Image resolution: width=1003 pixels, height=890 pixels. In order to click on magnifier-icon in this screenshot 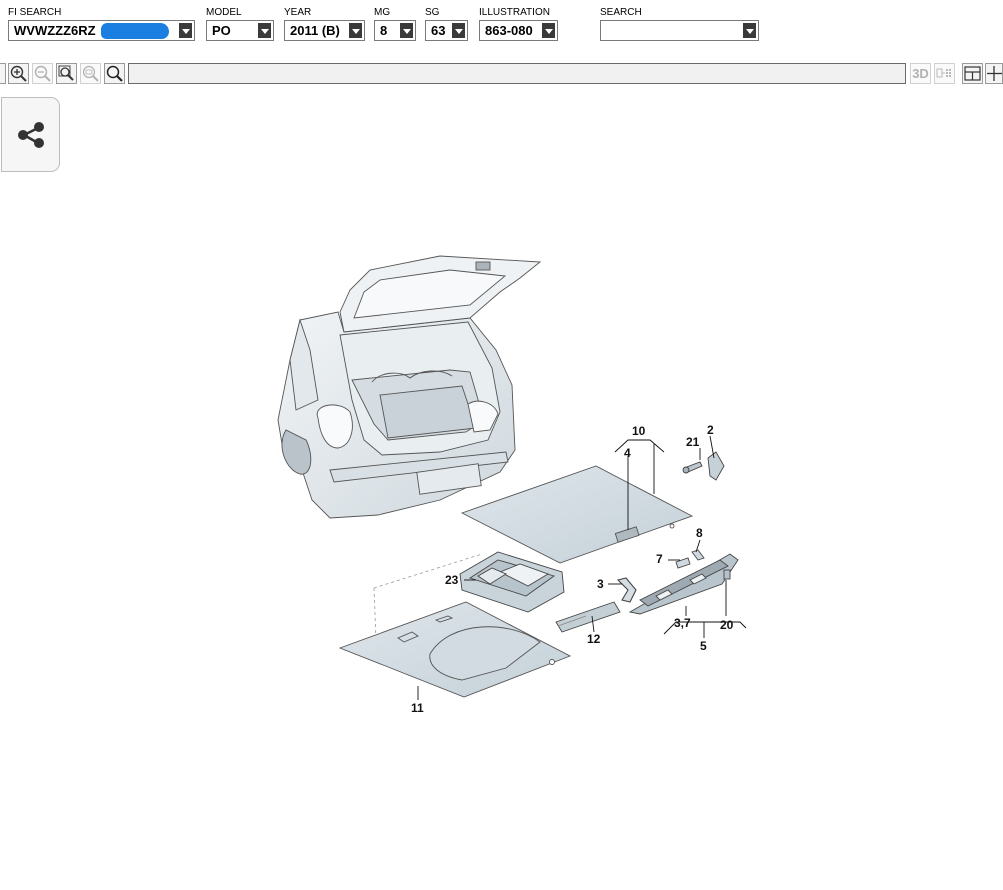, I will do `click(114, 73)`.